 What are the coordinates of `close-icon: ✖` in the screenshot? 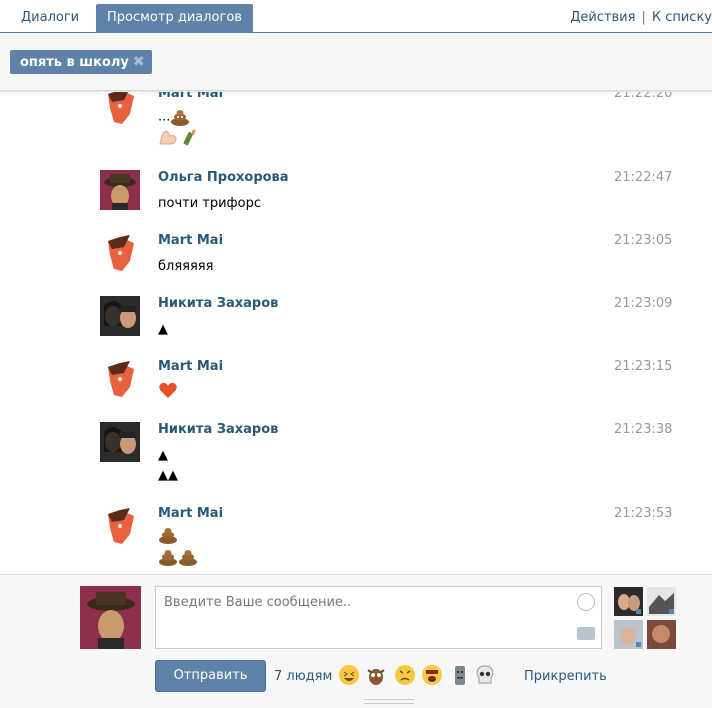 It's located at (139, 62).